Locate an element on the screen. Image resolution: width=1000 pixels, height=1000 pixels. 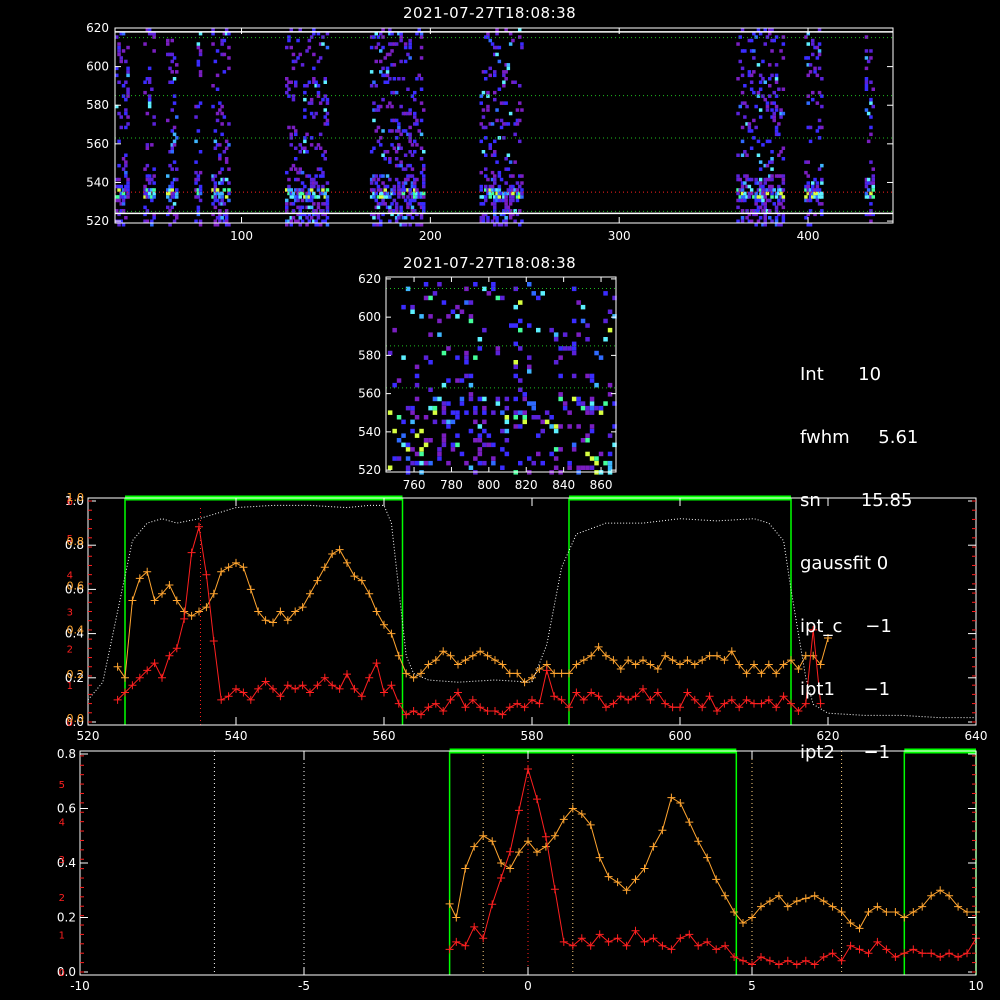
y-tick-label: 620 is located at coordinates (97, 28).